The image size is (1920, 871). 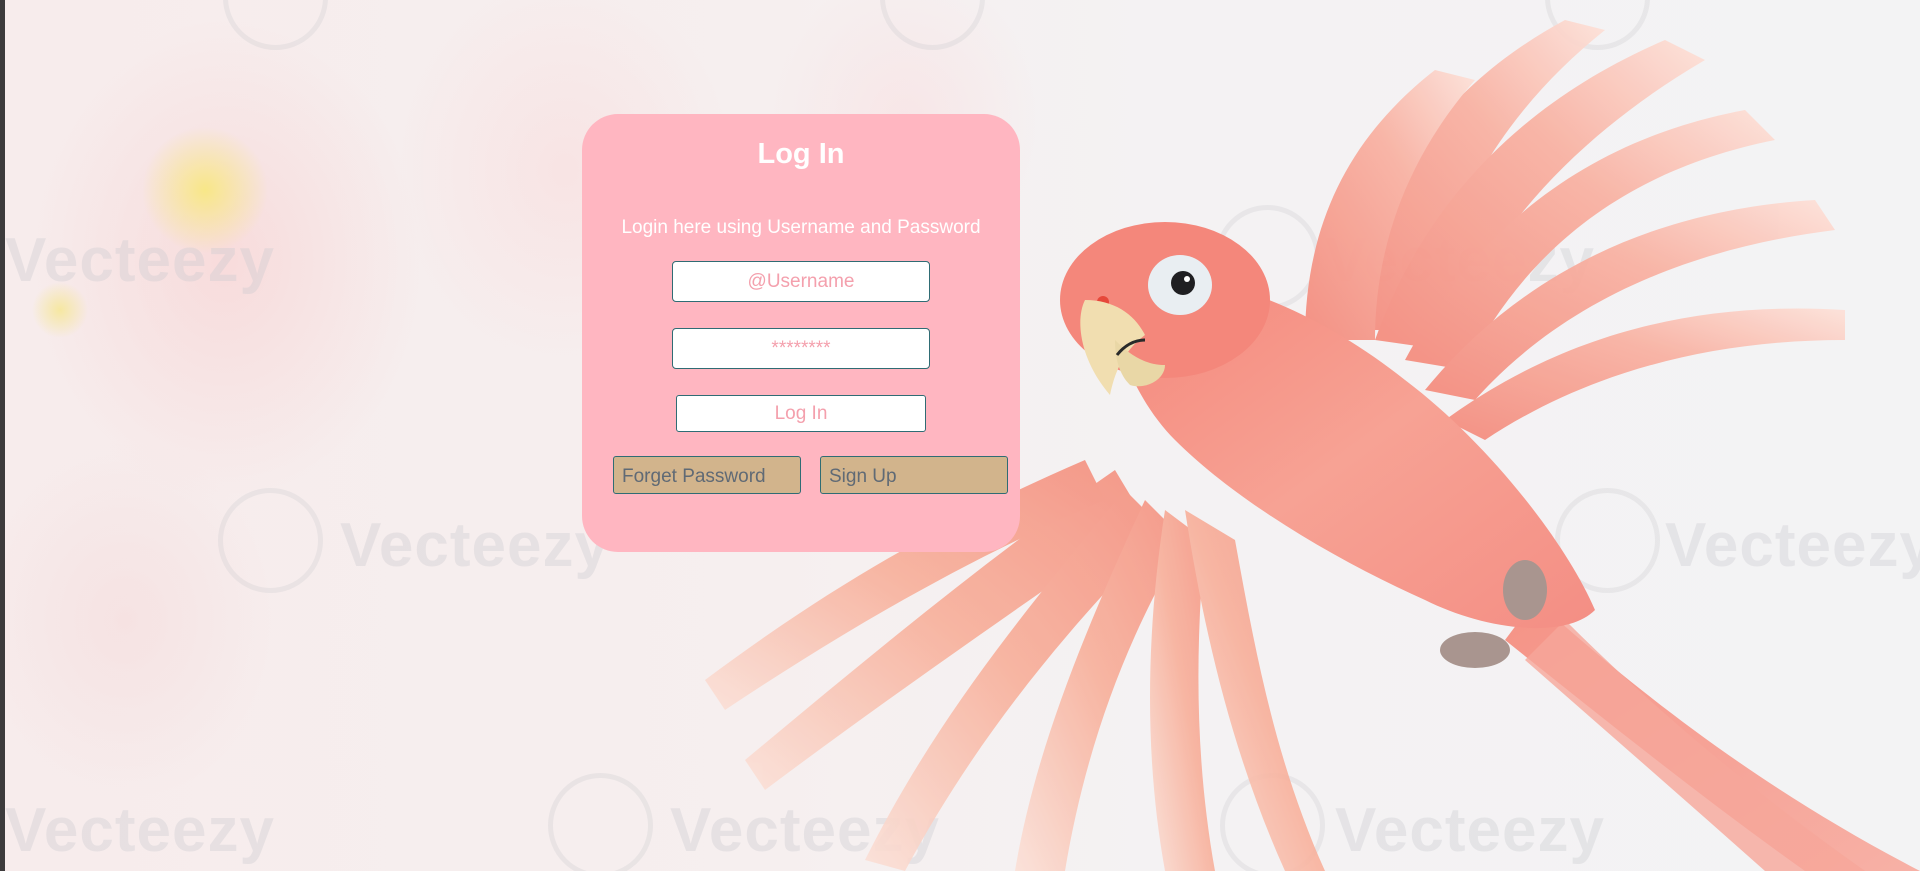 What do you see at coordinates (801, 227) in the screenshot?
I see `login-subtitle: Login here using Username and Password` at bounding box center [801, 227].